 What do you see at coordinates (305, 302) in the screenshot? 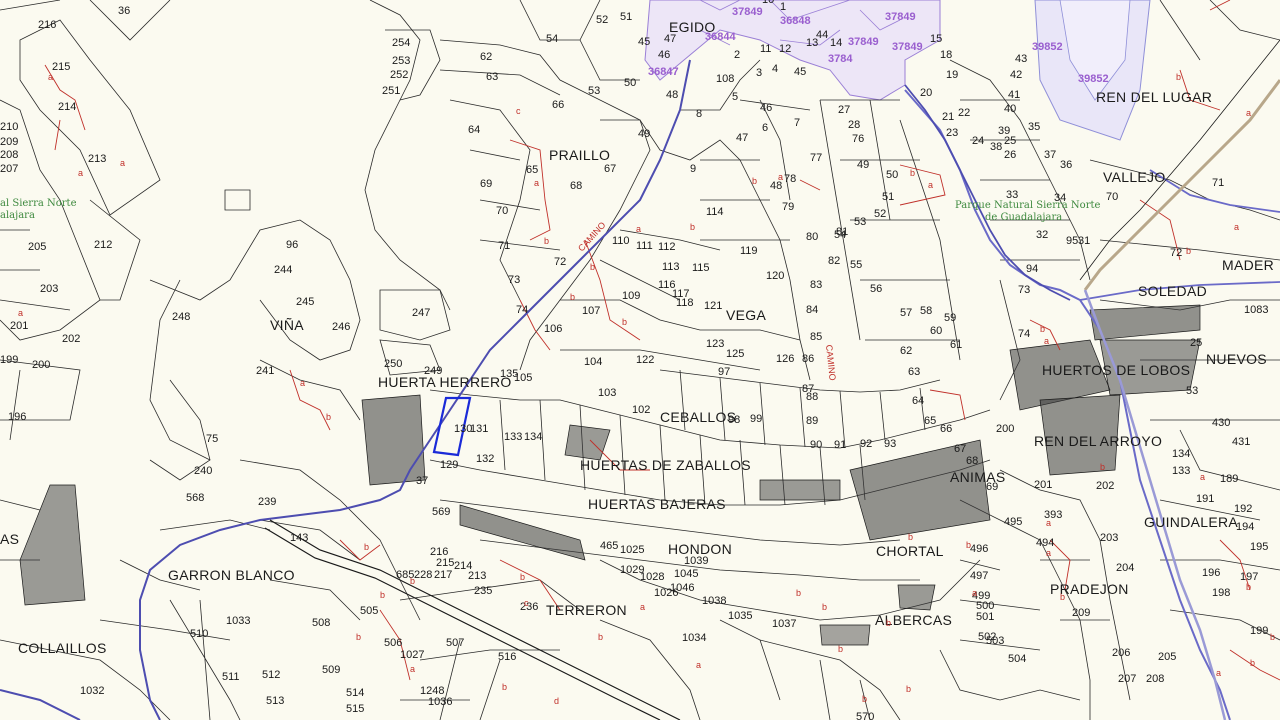
I see `parcel-number: 245` at bounding box center [305, 302].